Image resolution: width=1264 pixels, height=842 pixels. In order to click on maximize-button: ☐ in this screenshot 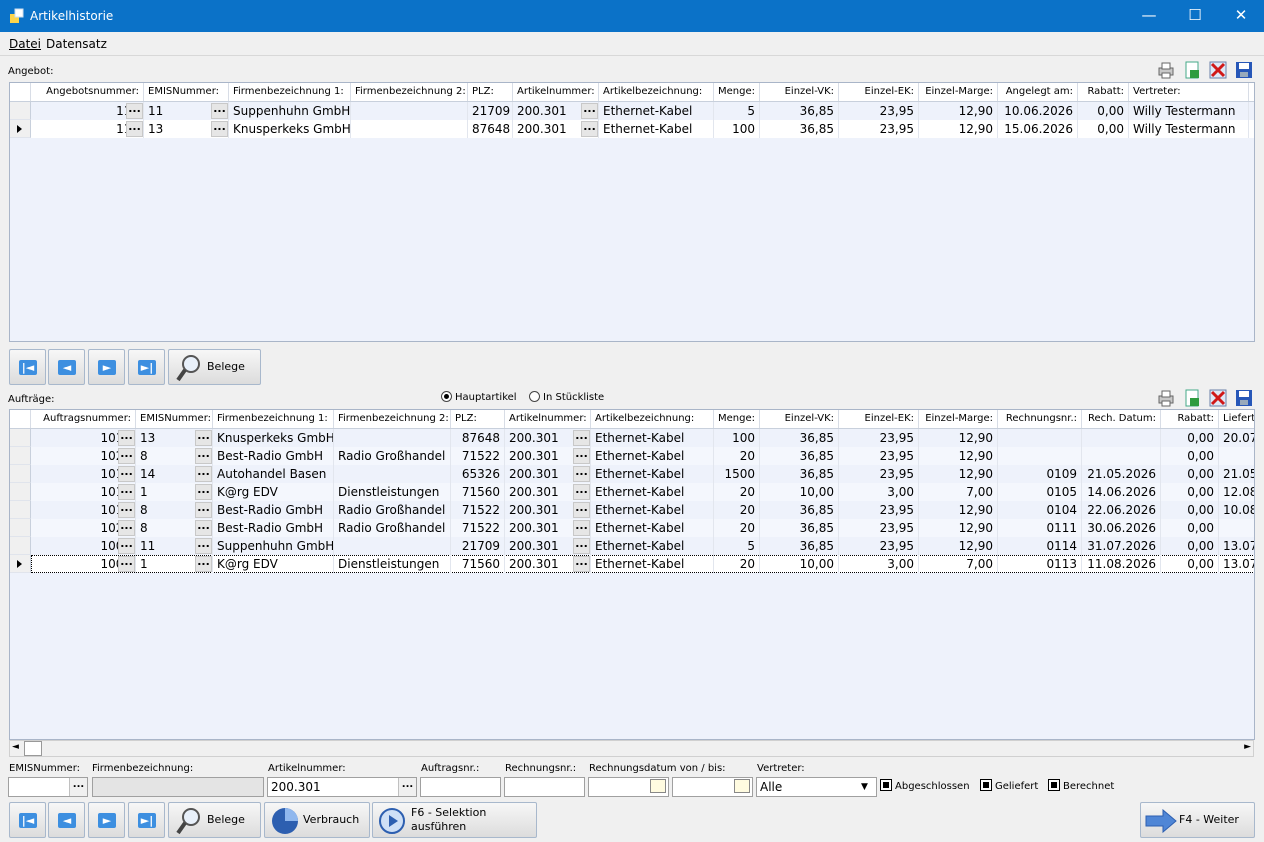, I will do `click(1195, 16)`.